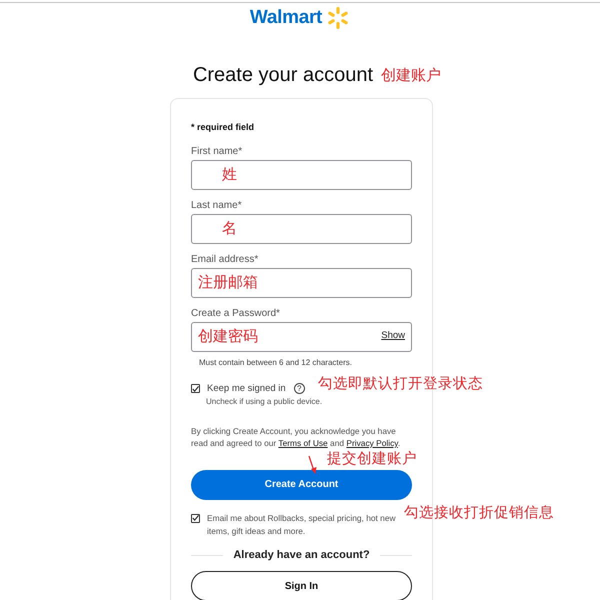 The image size is (600, 600). I want to click on input-field: 名, so click(301, 229).